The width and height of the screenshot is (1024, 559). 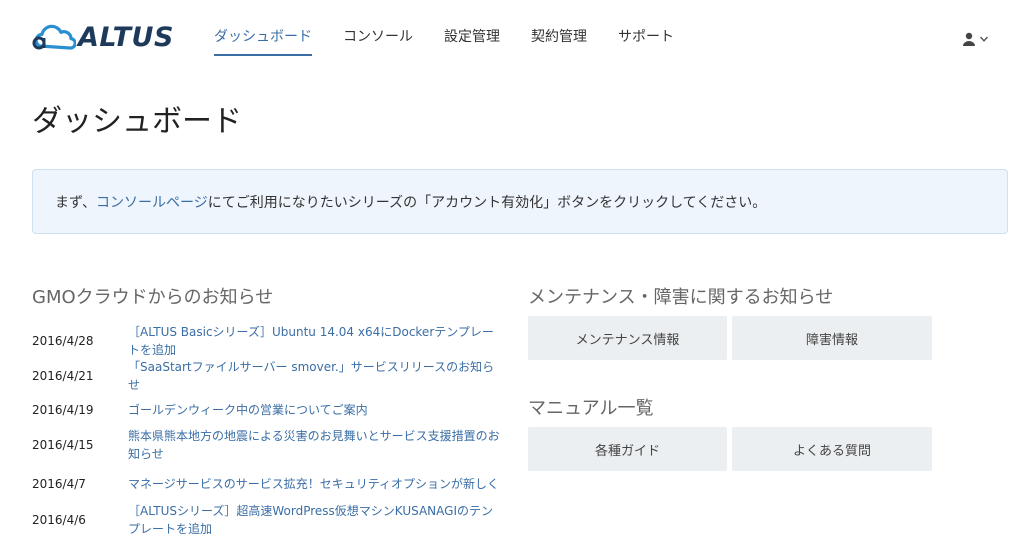 What do you see at coordinates (487, 202) in the screenshot?
I see `notice-suffix: にてご利用になりたいシリーズの「アカウント有効化」ボタンをクリックしてください。` at bounding box center [487, 202].